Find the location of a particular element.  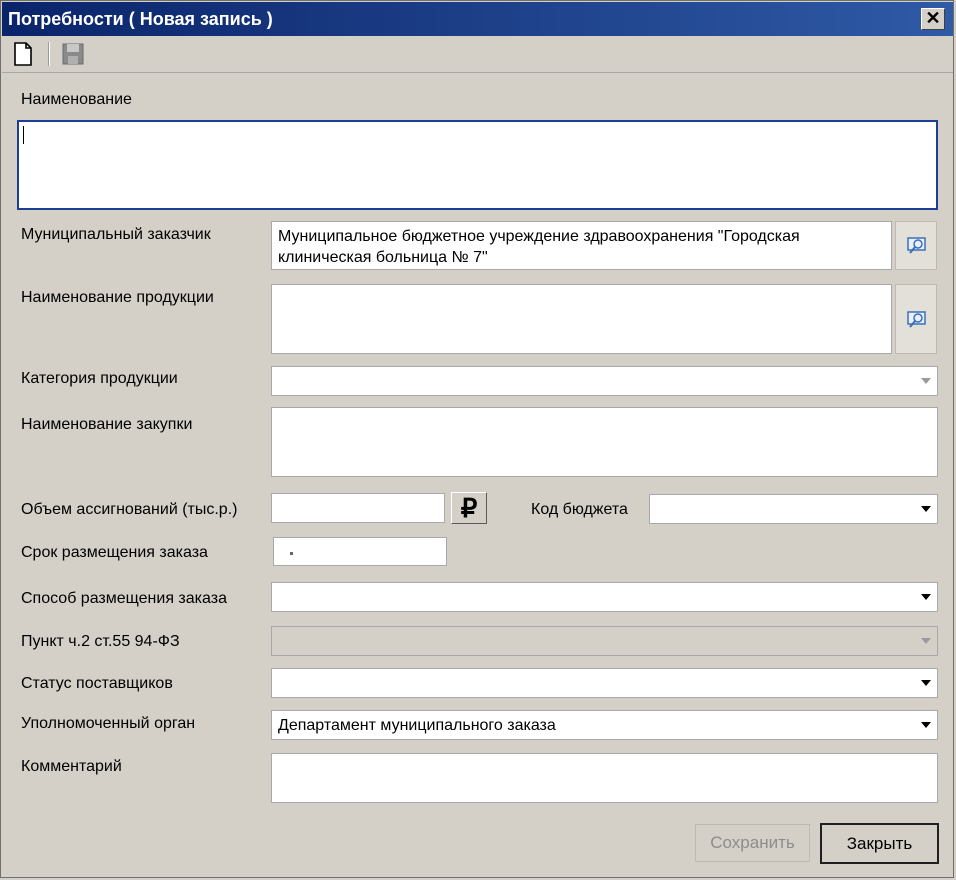

date-mask-dot is located at coordinates (291, 553).